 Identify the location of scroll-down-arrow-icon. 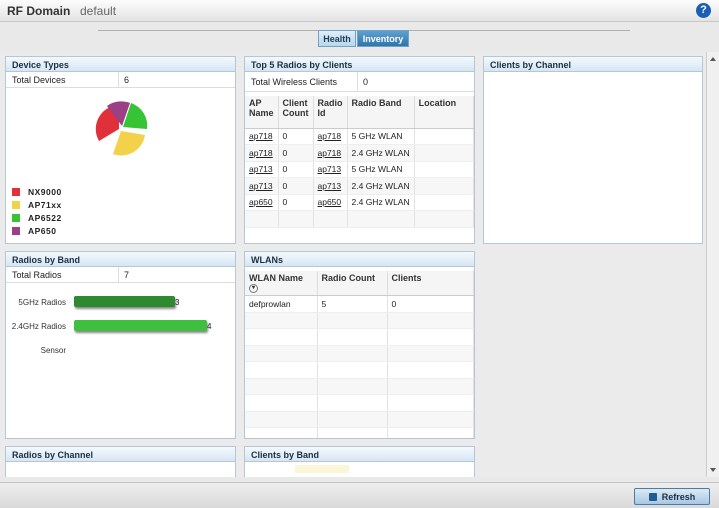
(713, 470).